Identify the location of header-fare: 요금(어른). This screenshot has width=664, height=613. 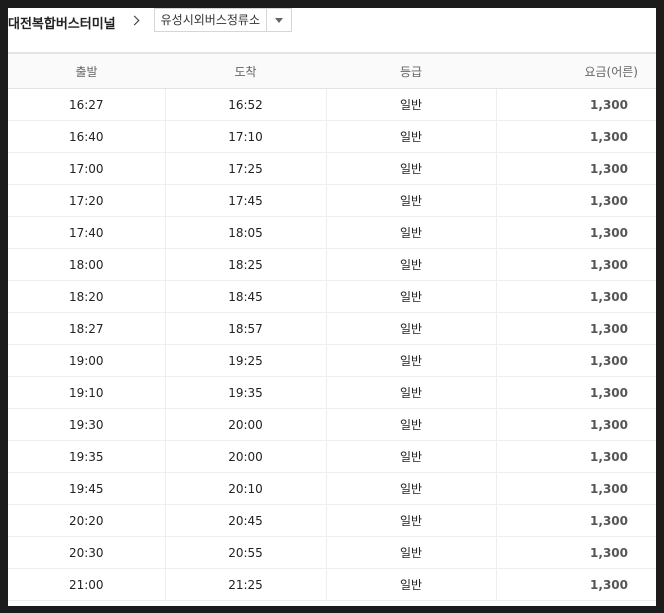
(576, 71).